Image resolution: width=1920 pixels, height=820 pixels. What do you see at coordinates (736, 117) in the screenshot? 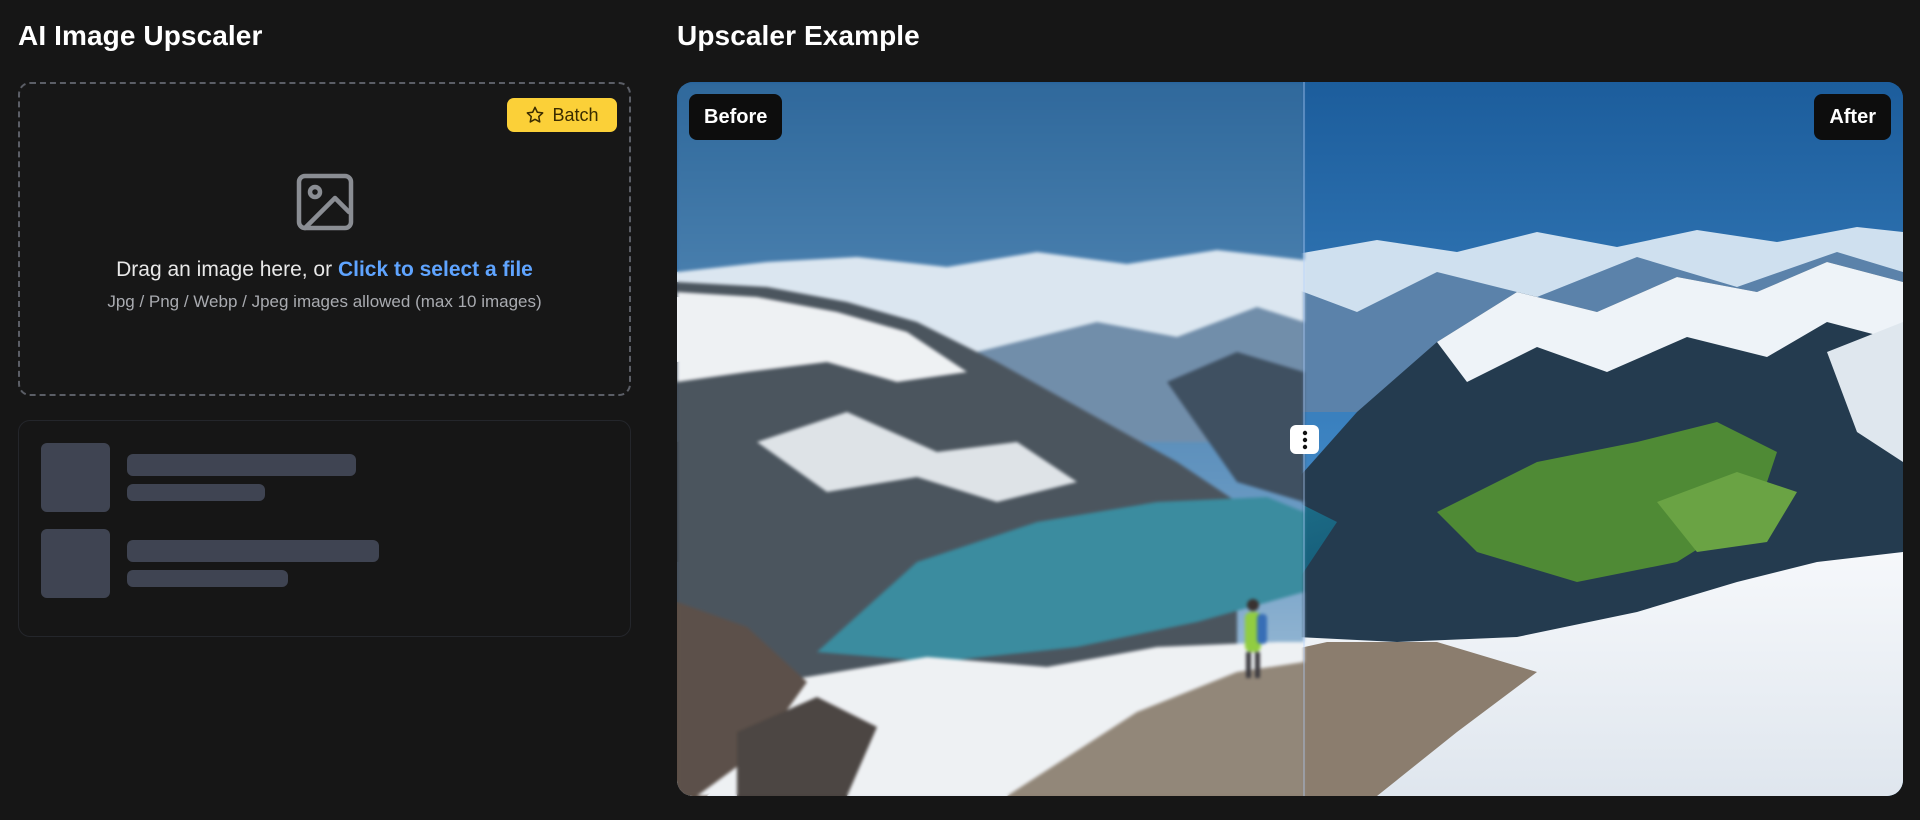
I see `before-badge: Before` at bounding box center [736, 117].